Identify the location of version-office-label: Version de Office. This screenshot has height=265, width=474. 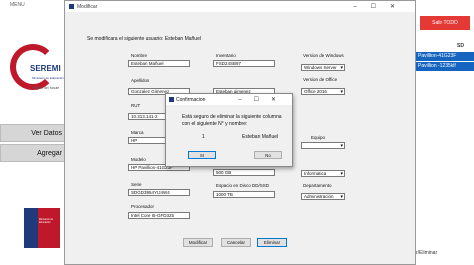
(320, 79).